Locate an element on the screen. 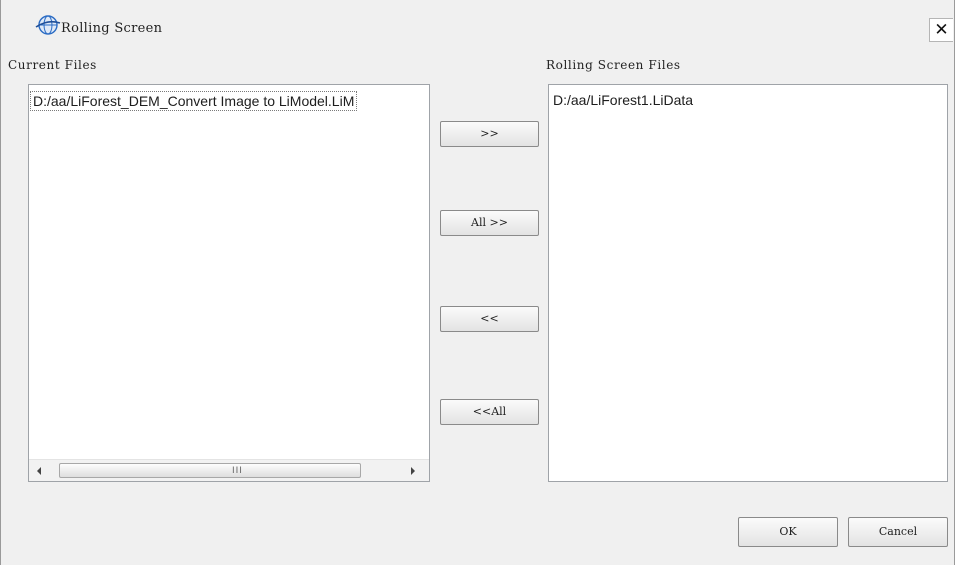  scroll-left-arrow-icon is located at coordinates (39, 471).